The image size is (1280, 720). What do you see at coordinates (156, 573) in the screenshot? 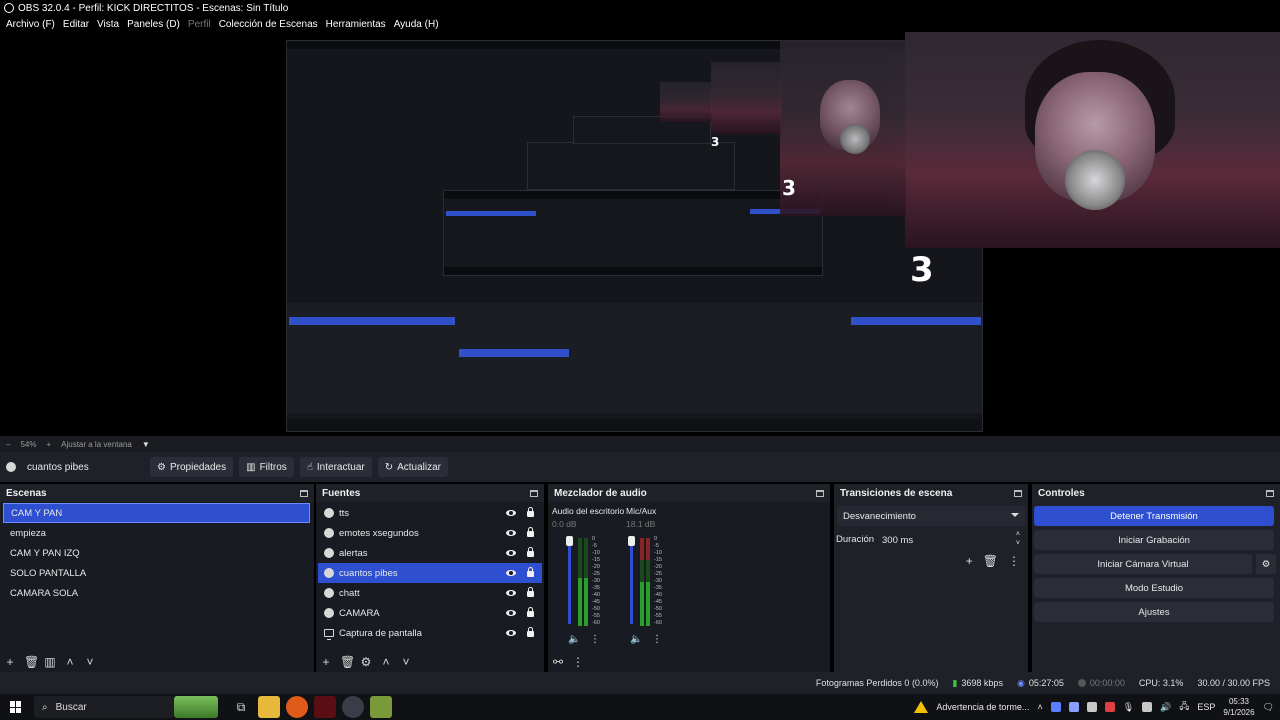
I see `scene-item: SOLO PANTALLA` at bounding box center [156, 573].